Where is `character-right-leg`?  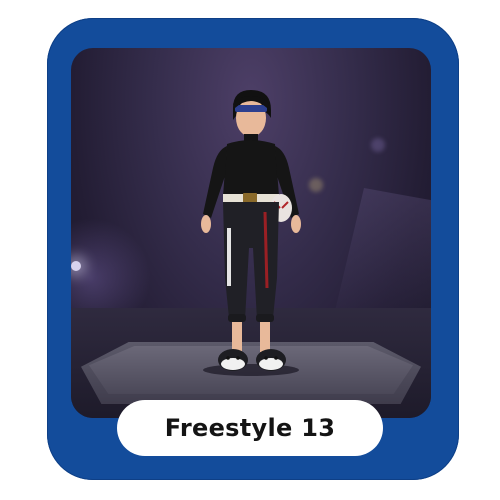 character-right-leg is located at coordinates (265, 337).